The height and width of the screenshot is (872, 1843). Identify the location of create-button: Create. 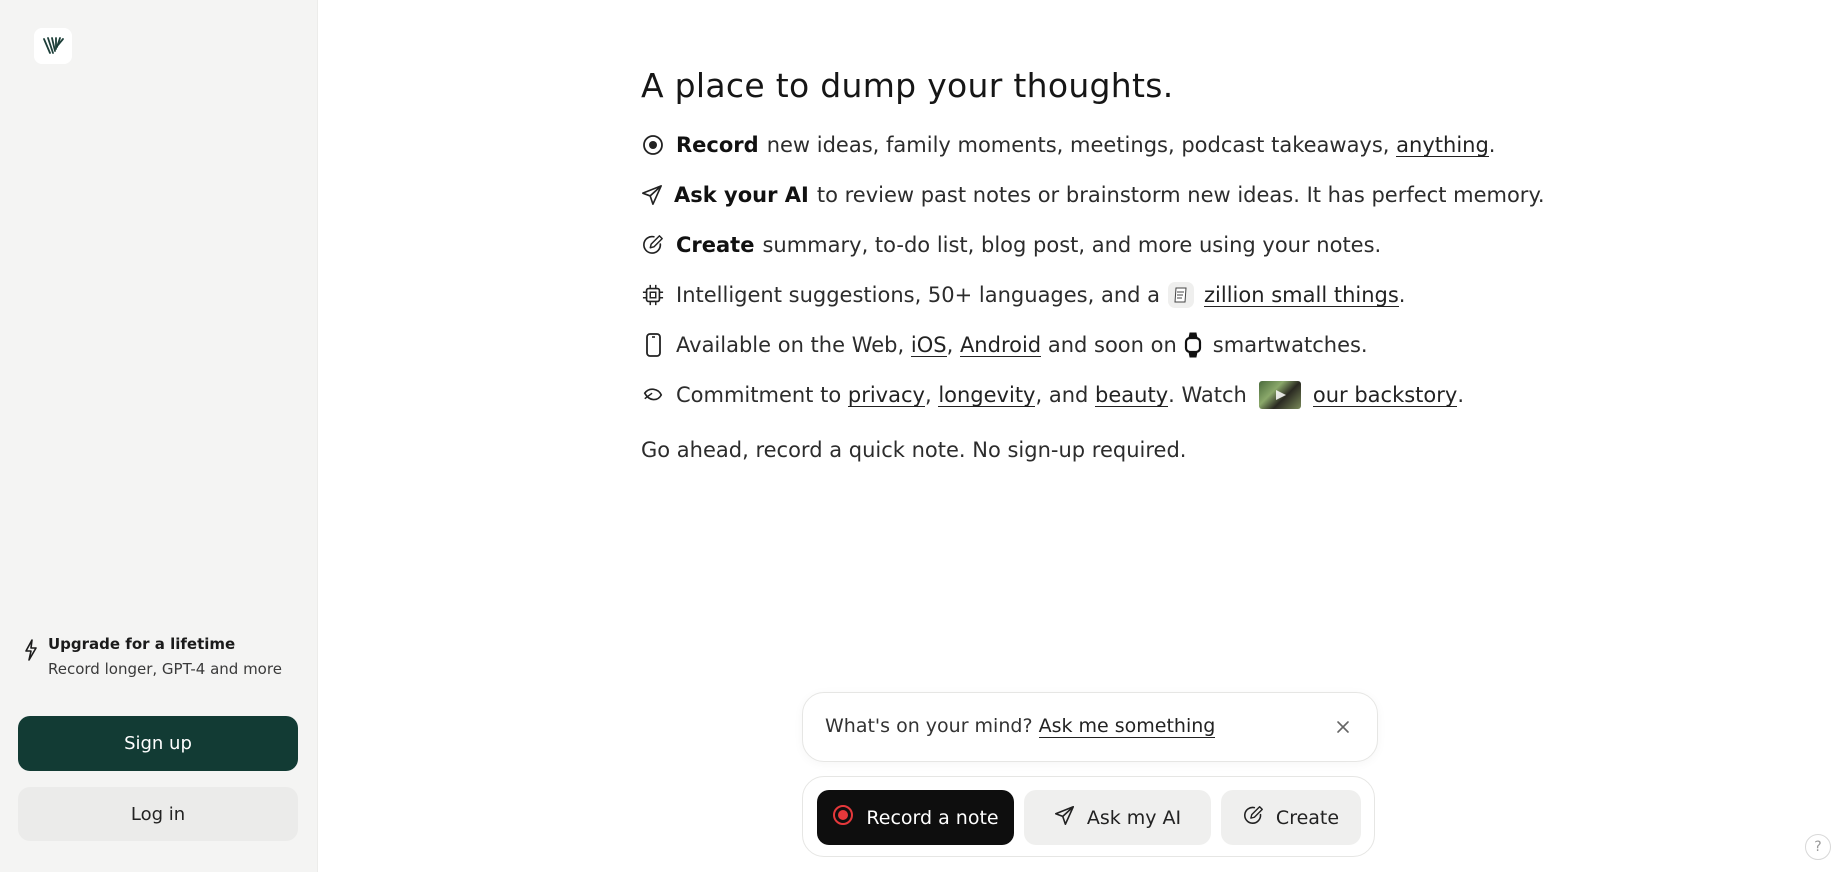
(1291, 817).